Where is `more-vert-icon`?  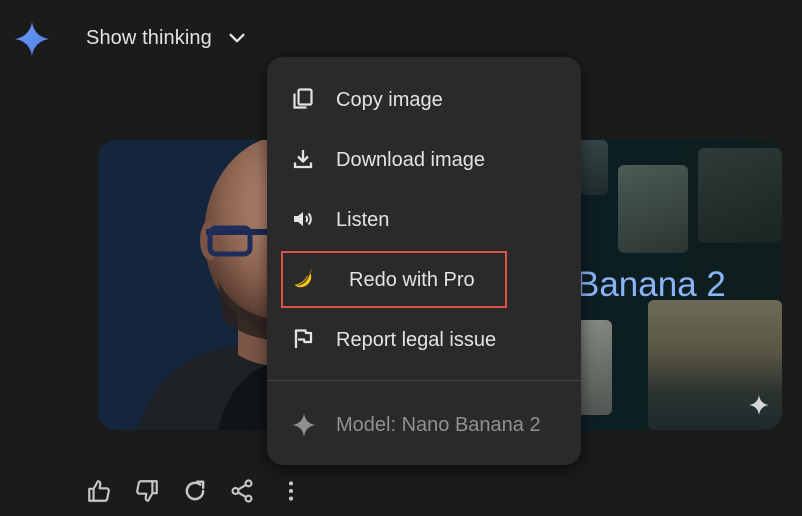
more-vert-icon is located at coordinates (291, 491).